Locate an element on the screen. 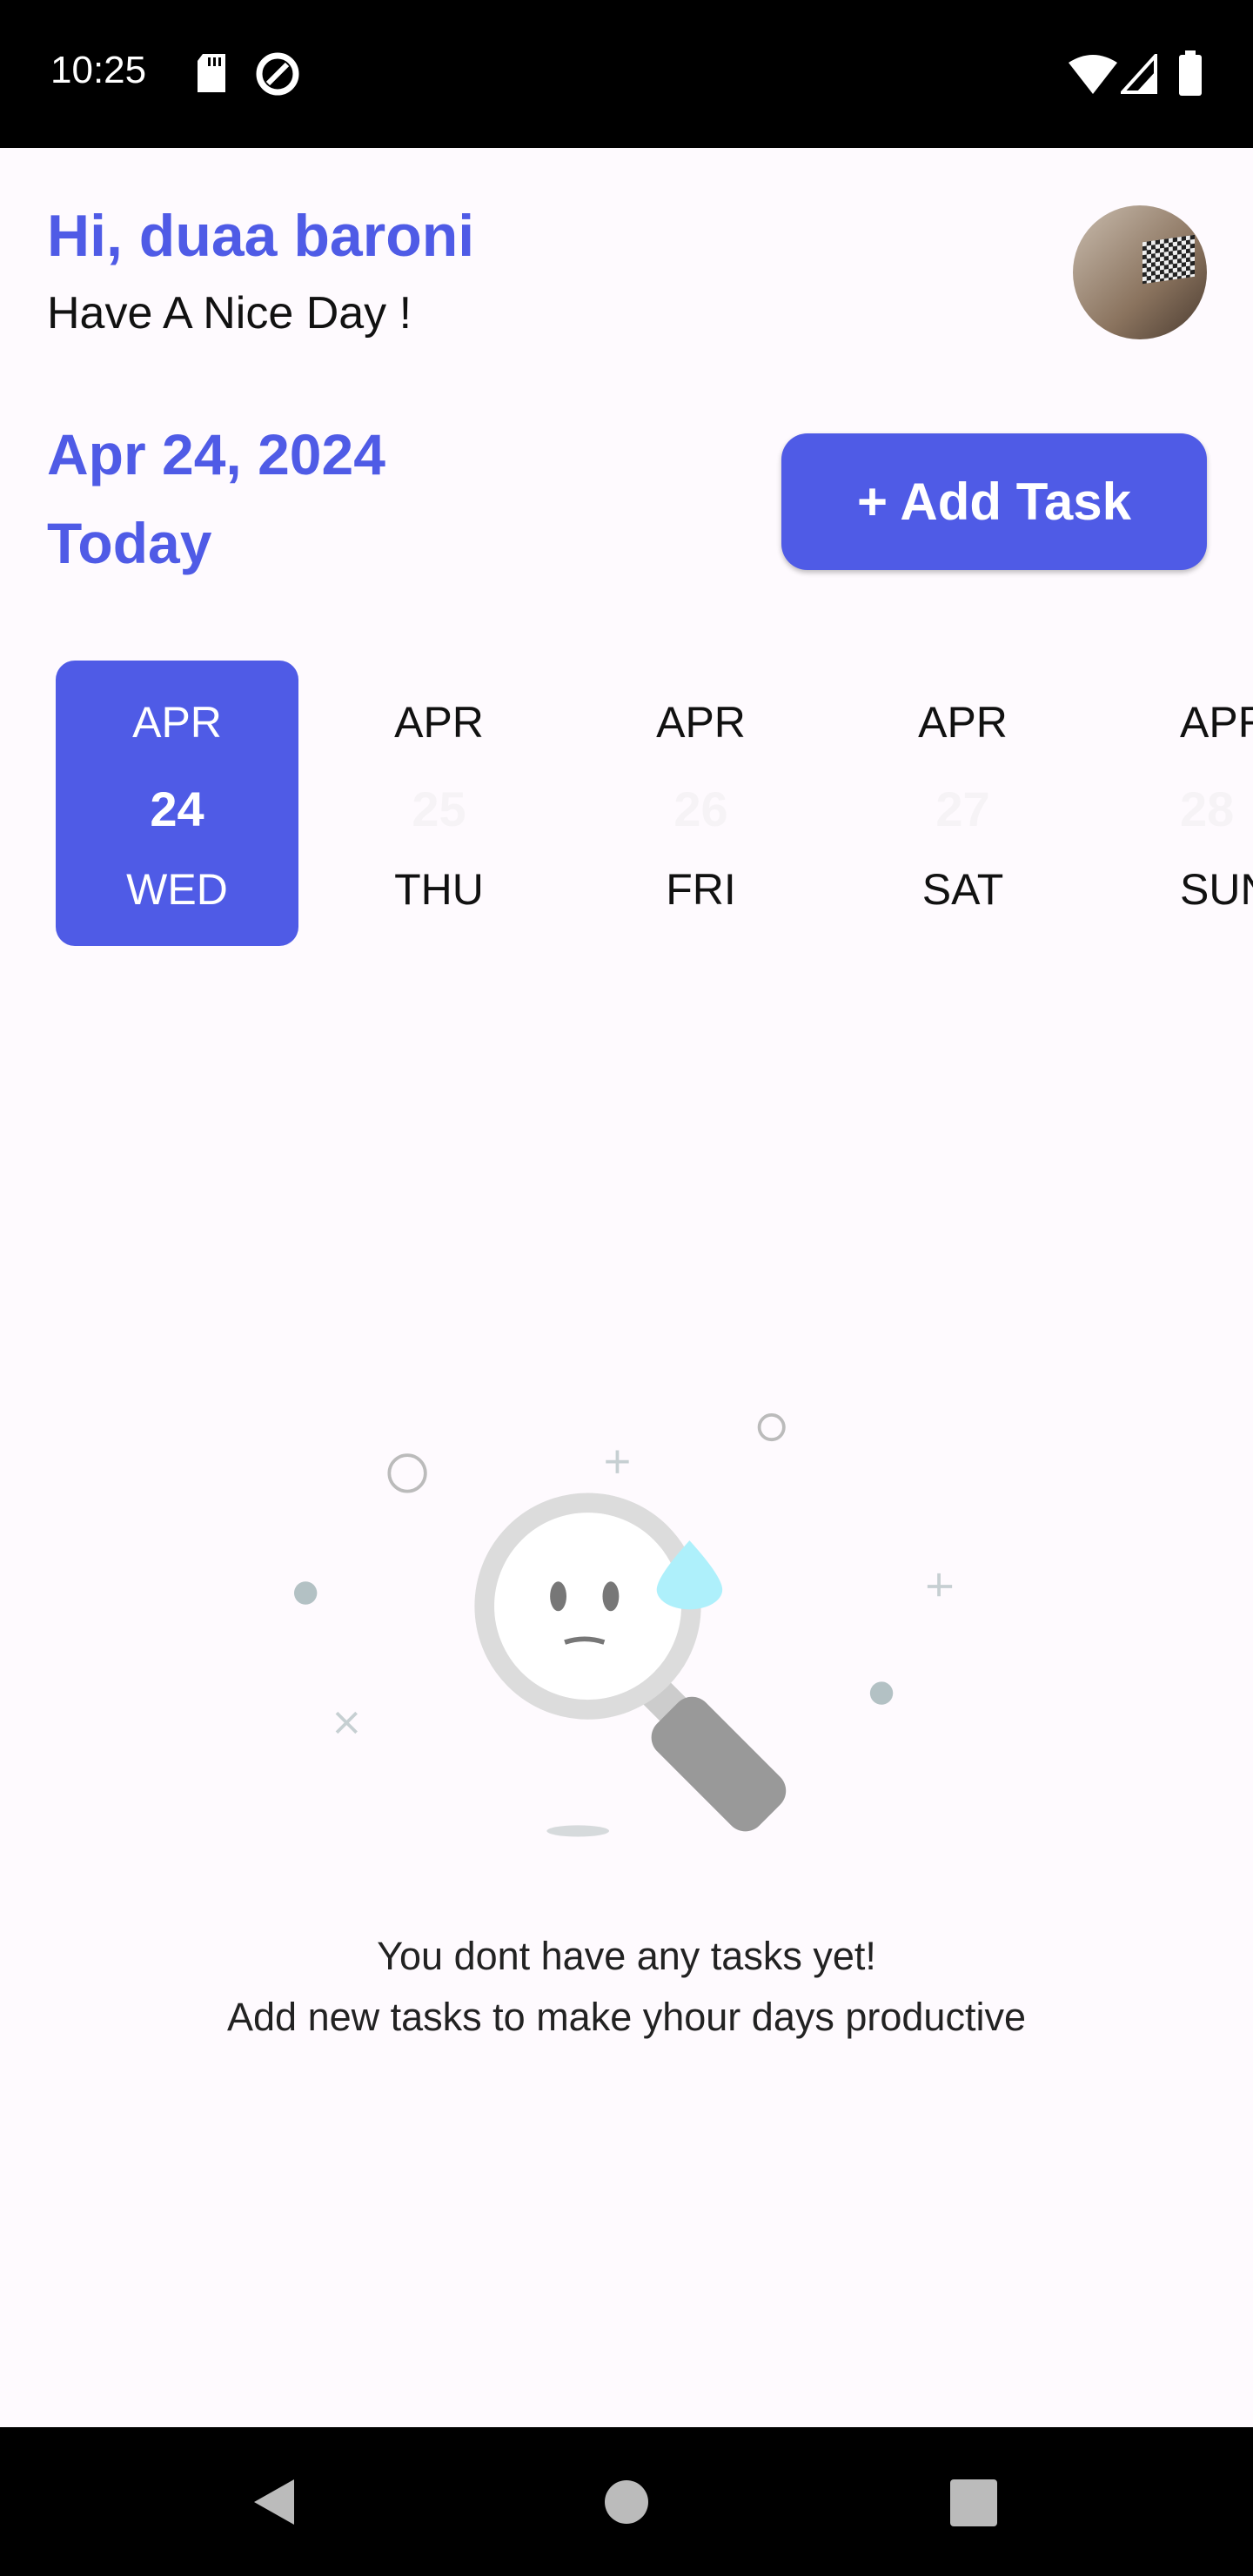 The height and width of the screenshot is (2576, 1253). avatar is located at coordinates (1140, 272).